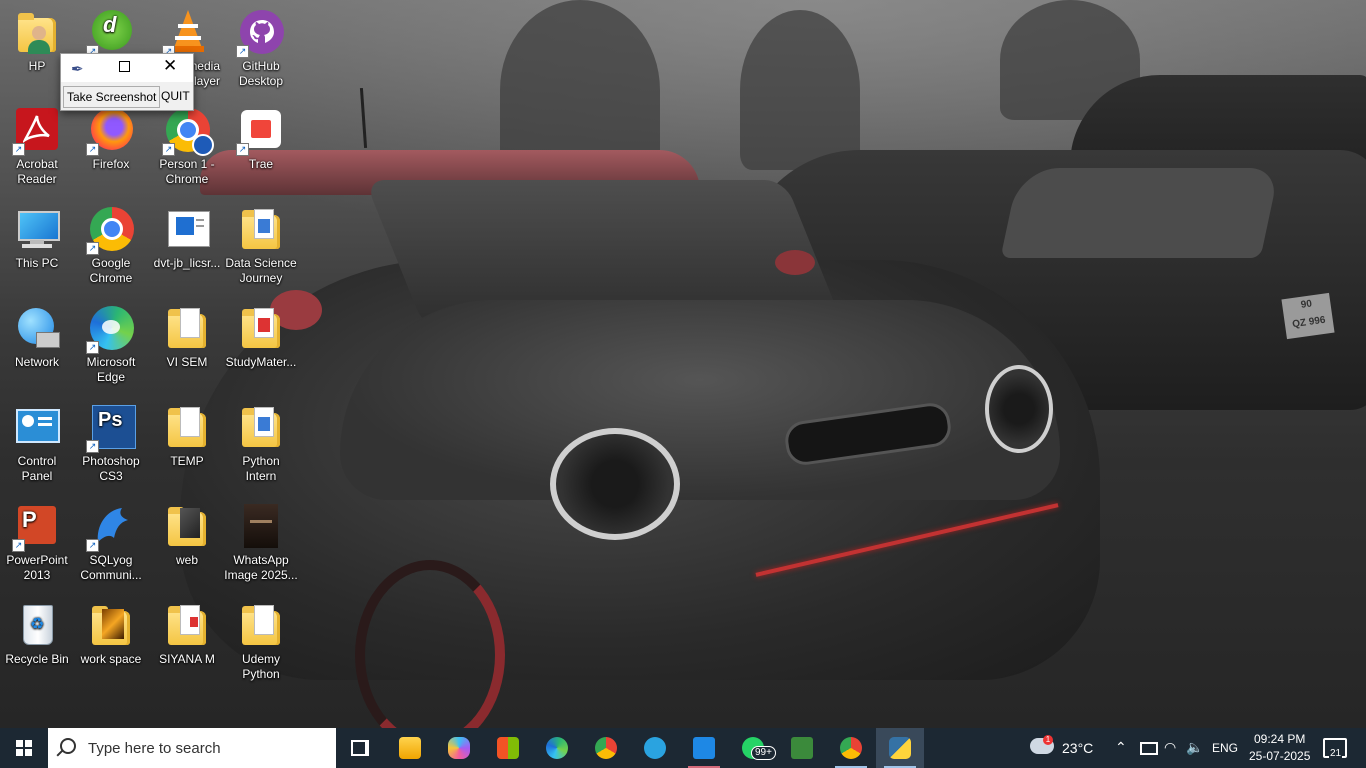 The height and width of the screenshot is (768, 1366). I want to click on search-box: Type here to search, so click(192, 748).